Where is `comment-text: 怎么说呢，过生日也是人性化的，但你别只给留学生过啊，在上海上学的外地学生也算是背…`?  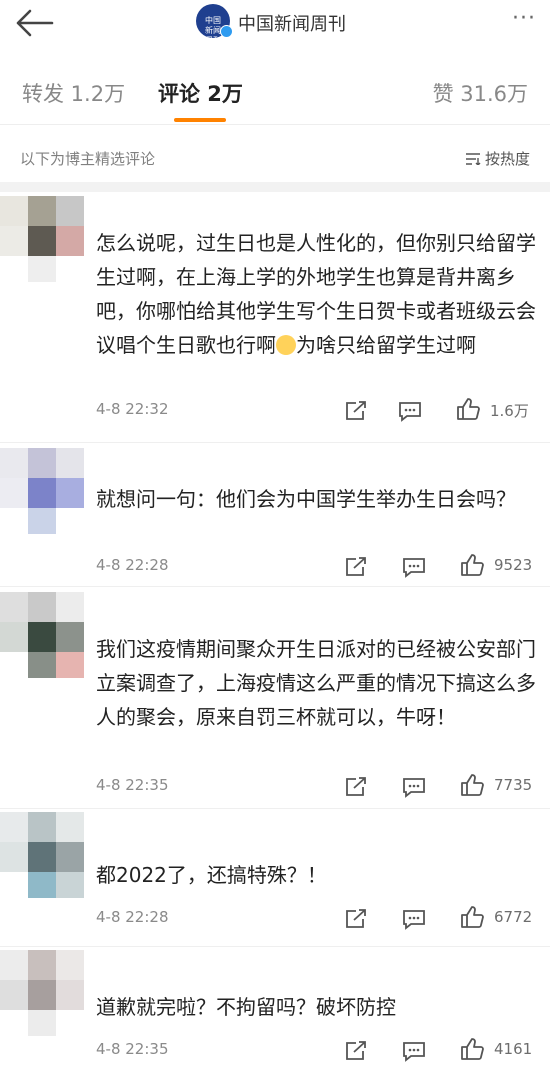
comment-text: 怎么说呢，过生日也是人性化的，但你别只给留学生过啊，在上海上学的外地学生也算是背… is located at coordinates (316, 294).